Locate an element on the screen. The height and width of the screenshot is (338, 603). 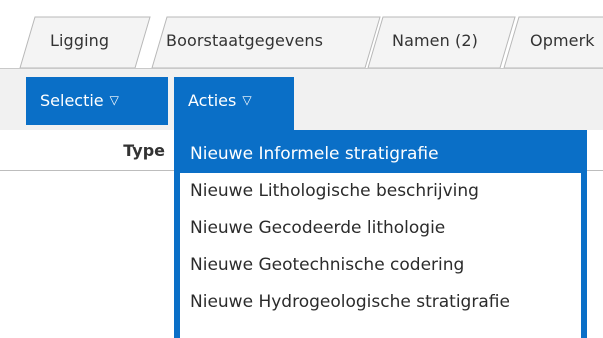
tab-ligging: Ligging is located at coordinates (79, 40).